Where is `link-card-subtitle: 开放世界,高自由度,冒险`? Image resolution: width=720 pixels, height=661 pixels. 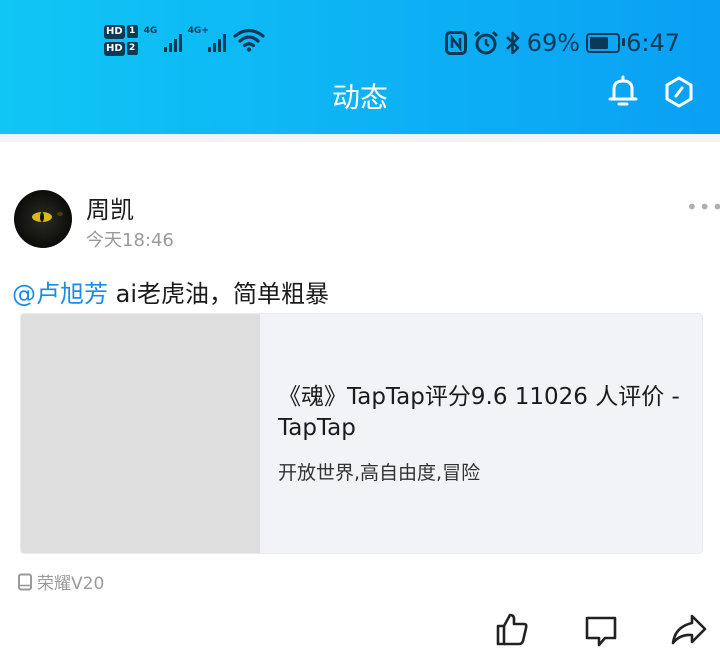
link-card-subtitle: 开放世界,高自由度,冒险 is located at coordinates (379, 473).